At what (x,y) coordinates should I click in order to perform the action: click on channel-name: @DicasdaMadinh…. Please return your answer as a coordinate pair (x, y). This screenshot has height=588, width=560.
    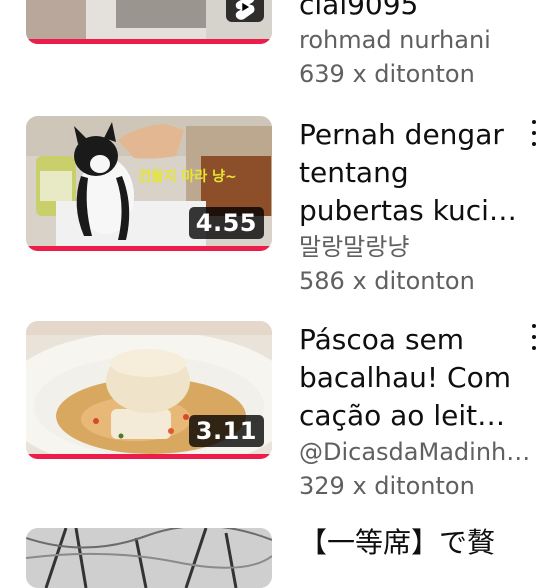
    Looking at the image, I should click on (419, 452).